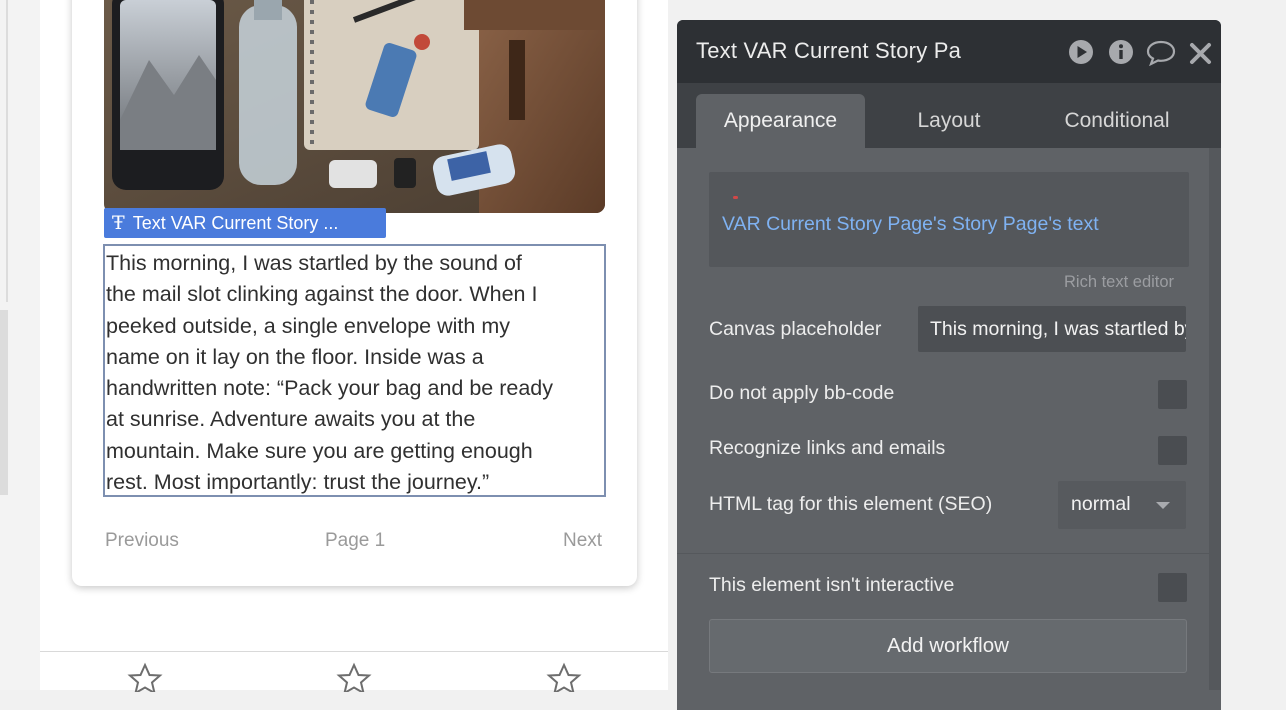 The width and height of the screenshot is (1286, 710). What do you see at coordinates (582, 541) in the screenshot?
I see `next-page-button: Next` at bounding box center [582, 541].